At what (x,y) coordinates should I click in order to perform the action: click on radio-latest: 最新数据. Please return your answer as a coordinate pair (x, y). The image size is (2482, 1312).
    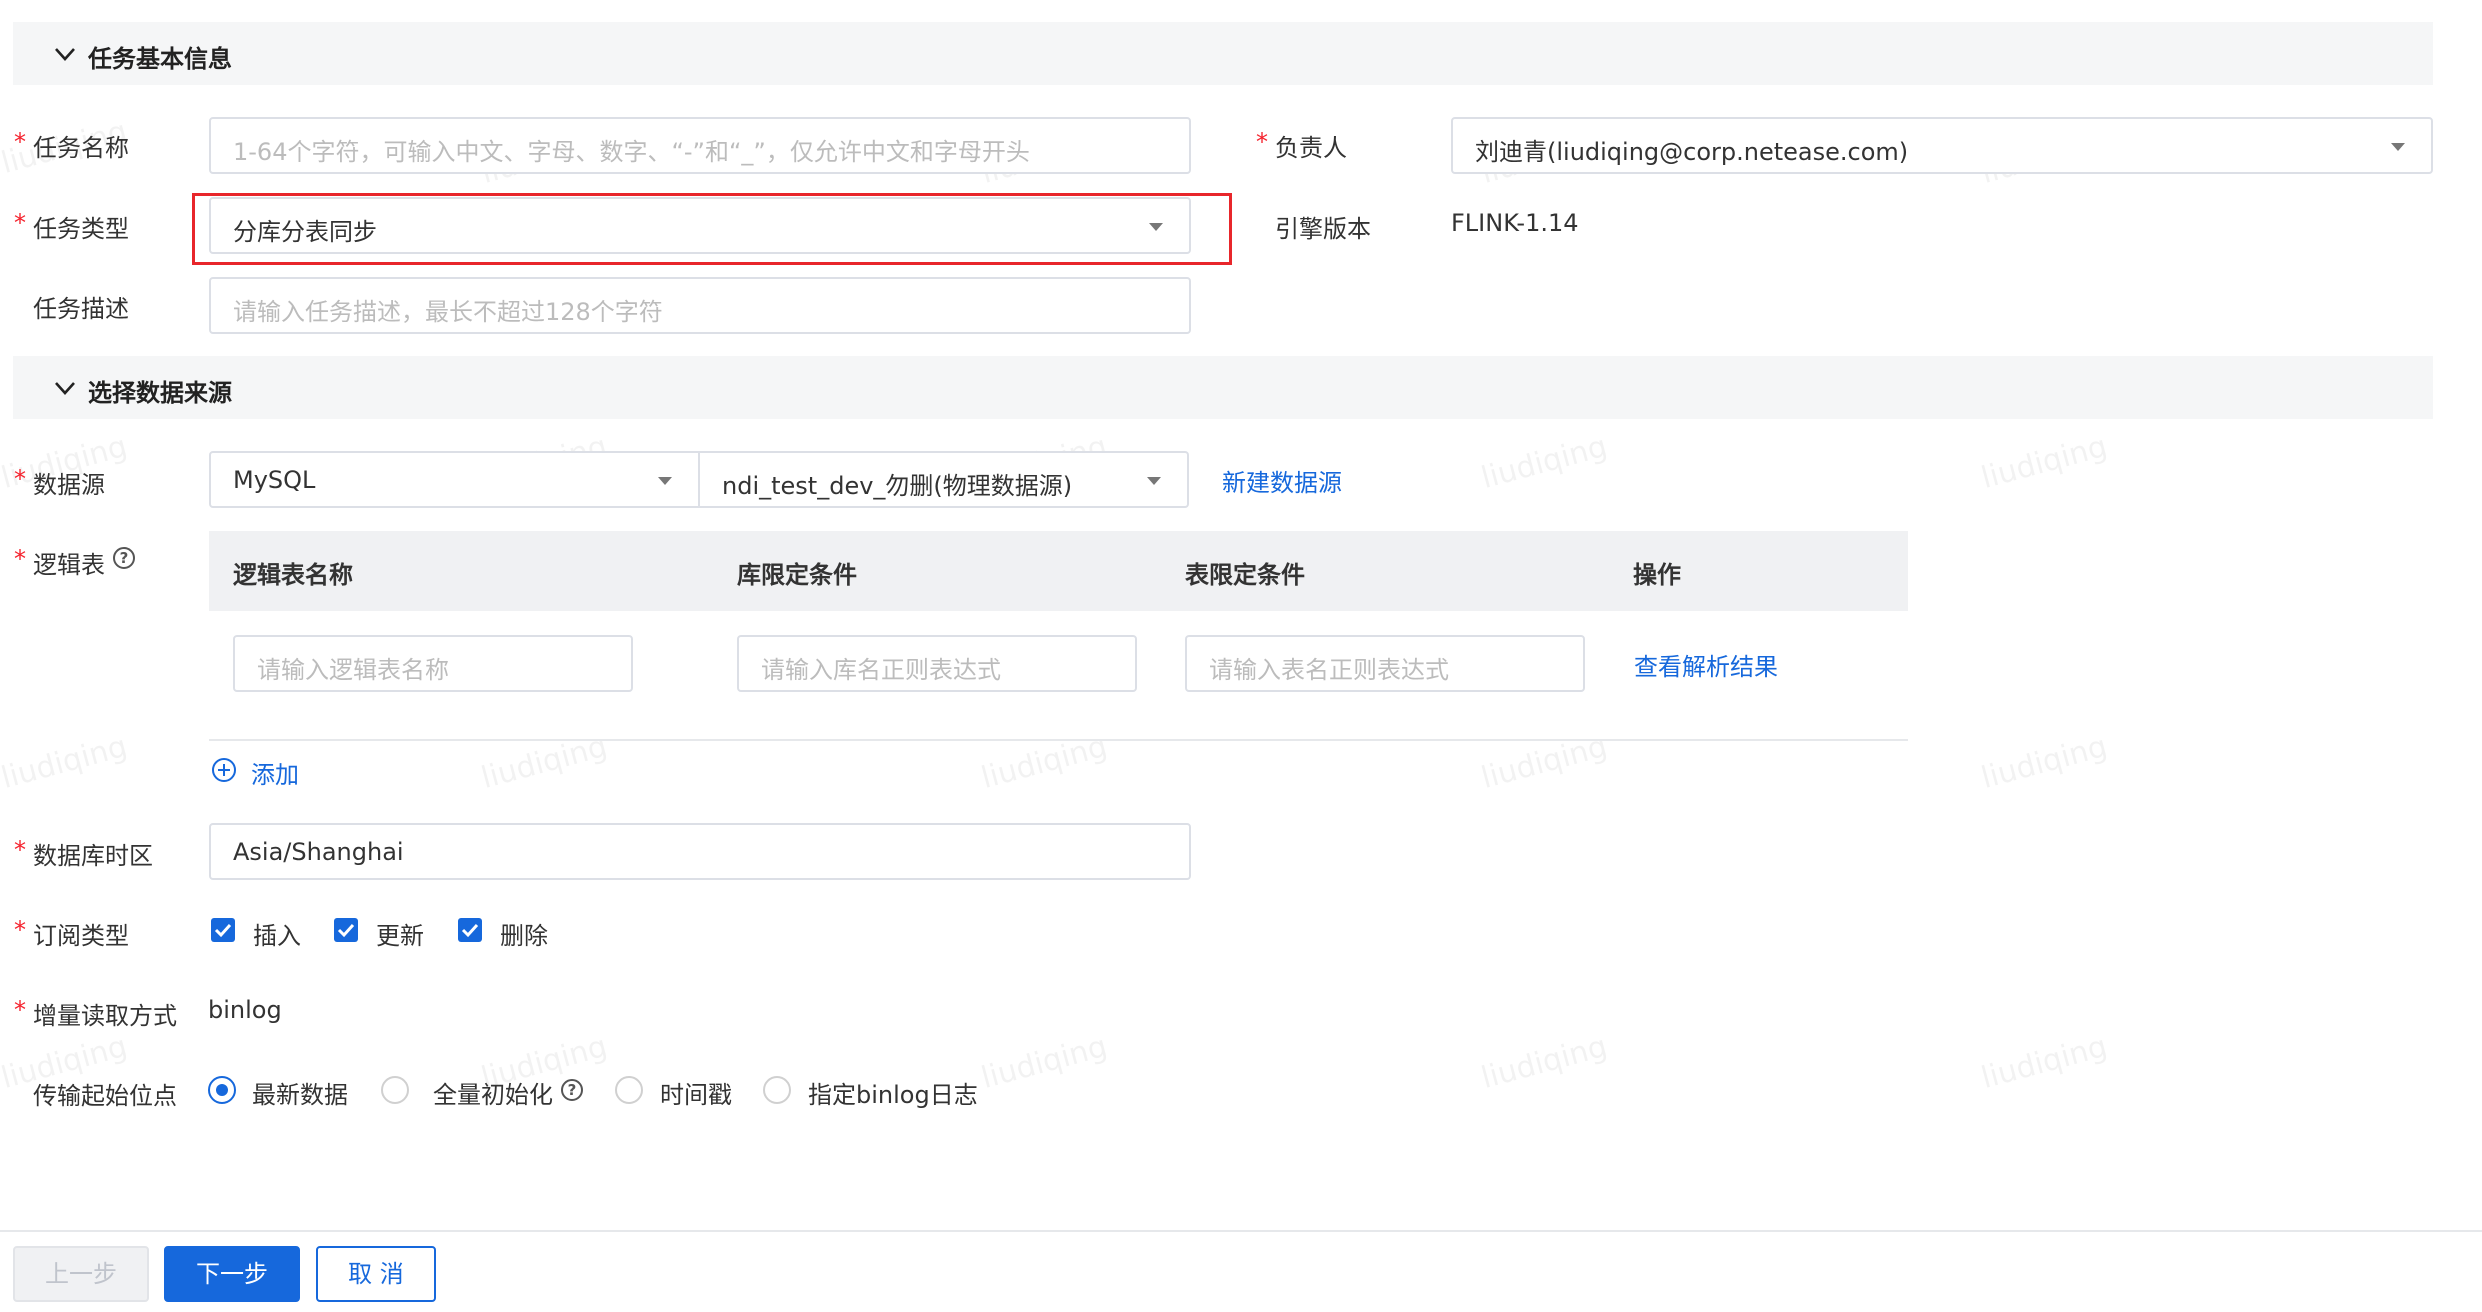
    Looking at the image, I should click on (288, 1092).